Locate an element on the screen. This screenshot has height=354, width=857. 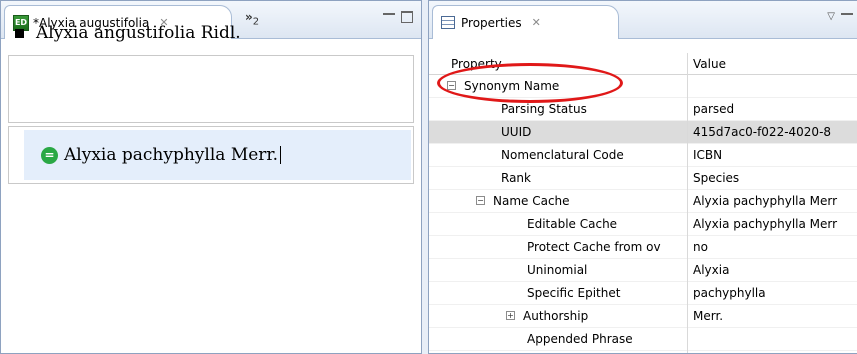
overflow-count: 2 is located at coordinates (256, 22).